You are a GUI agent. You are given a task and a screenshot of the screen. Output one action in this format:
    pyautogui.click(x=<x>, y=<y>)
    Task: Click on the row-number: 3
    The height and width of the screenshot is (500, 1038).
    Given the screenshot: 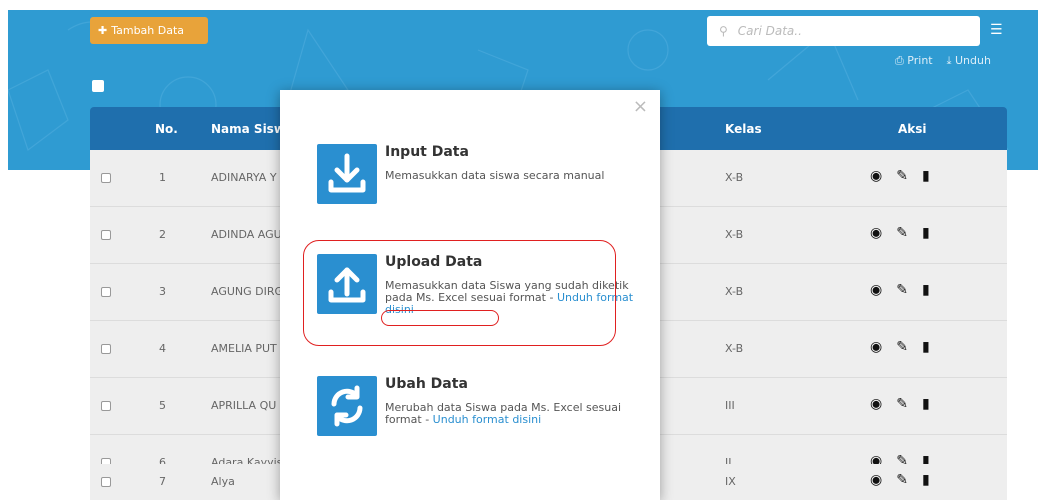 What is the action you would take?
    pyautogui.click(x=162, y=291)
    